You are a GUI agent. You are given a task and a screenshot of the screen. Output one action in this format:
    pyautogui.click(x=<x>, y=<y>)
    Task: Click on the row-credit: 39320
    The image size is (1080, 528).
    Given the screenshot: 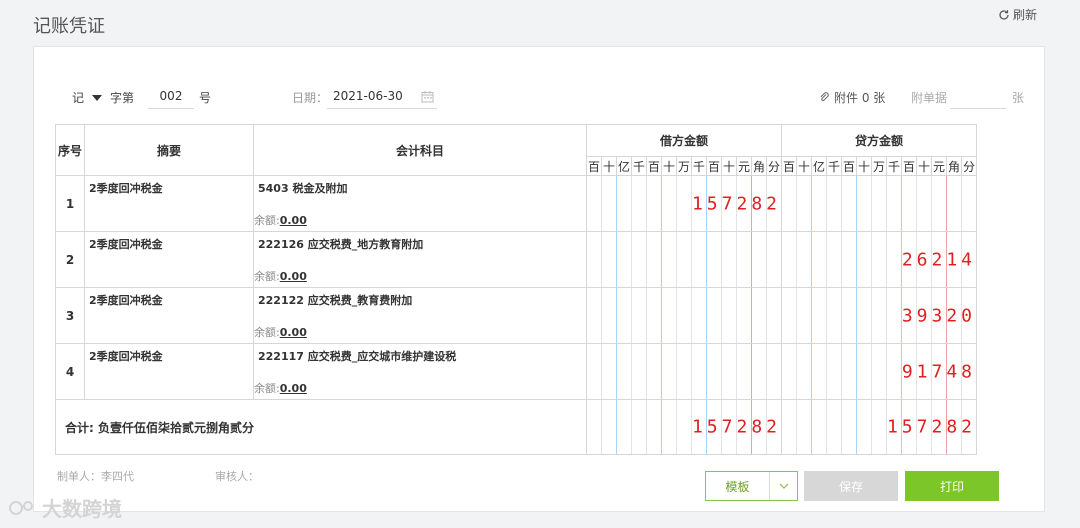 What is the action you would take?
    pyautogui.click(x=879, y=315)
    